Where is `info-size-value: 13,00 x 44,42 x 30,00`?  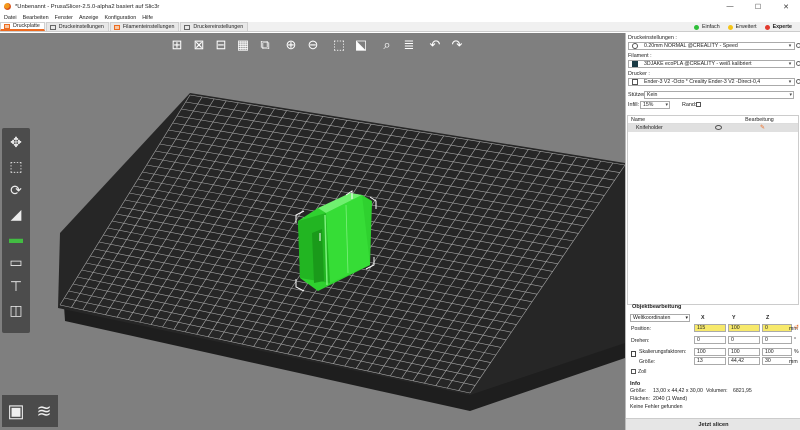 info-size-value: 13,00 x 44,42 x 30,00 is located at coordinates (678, 391).